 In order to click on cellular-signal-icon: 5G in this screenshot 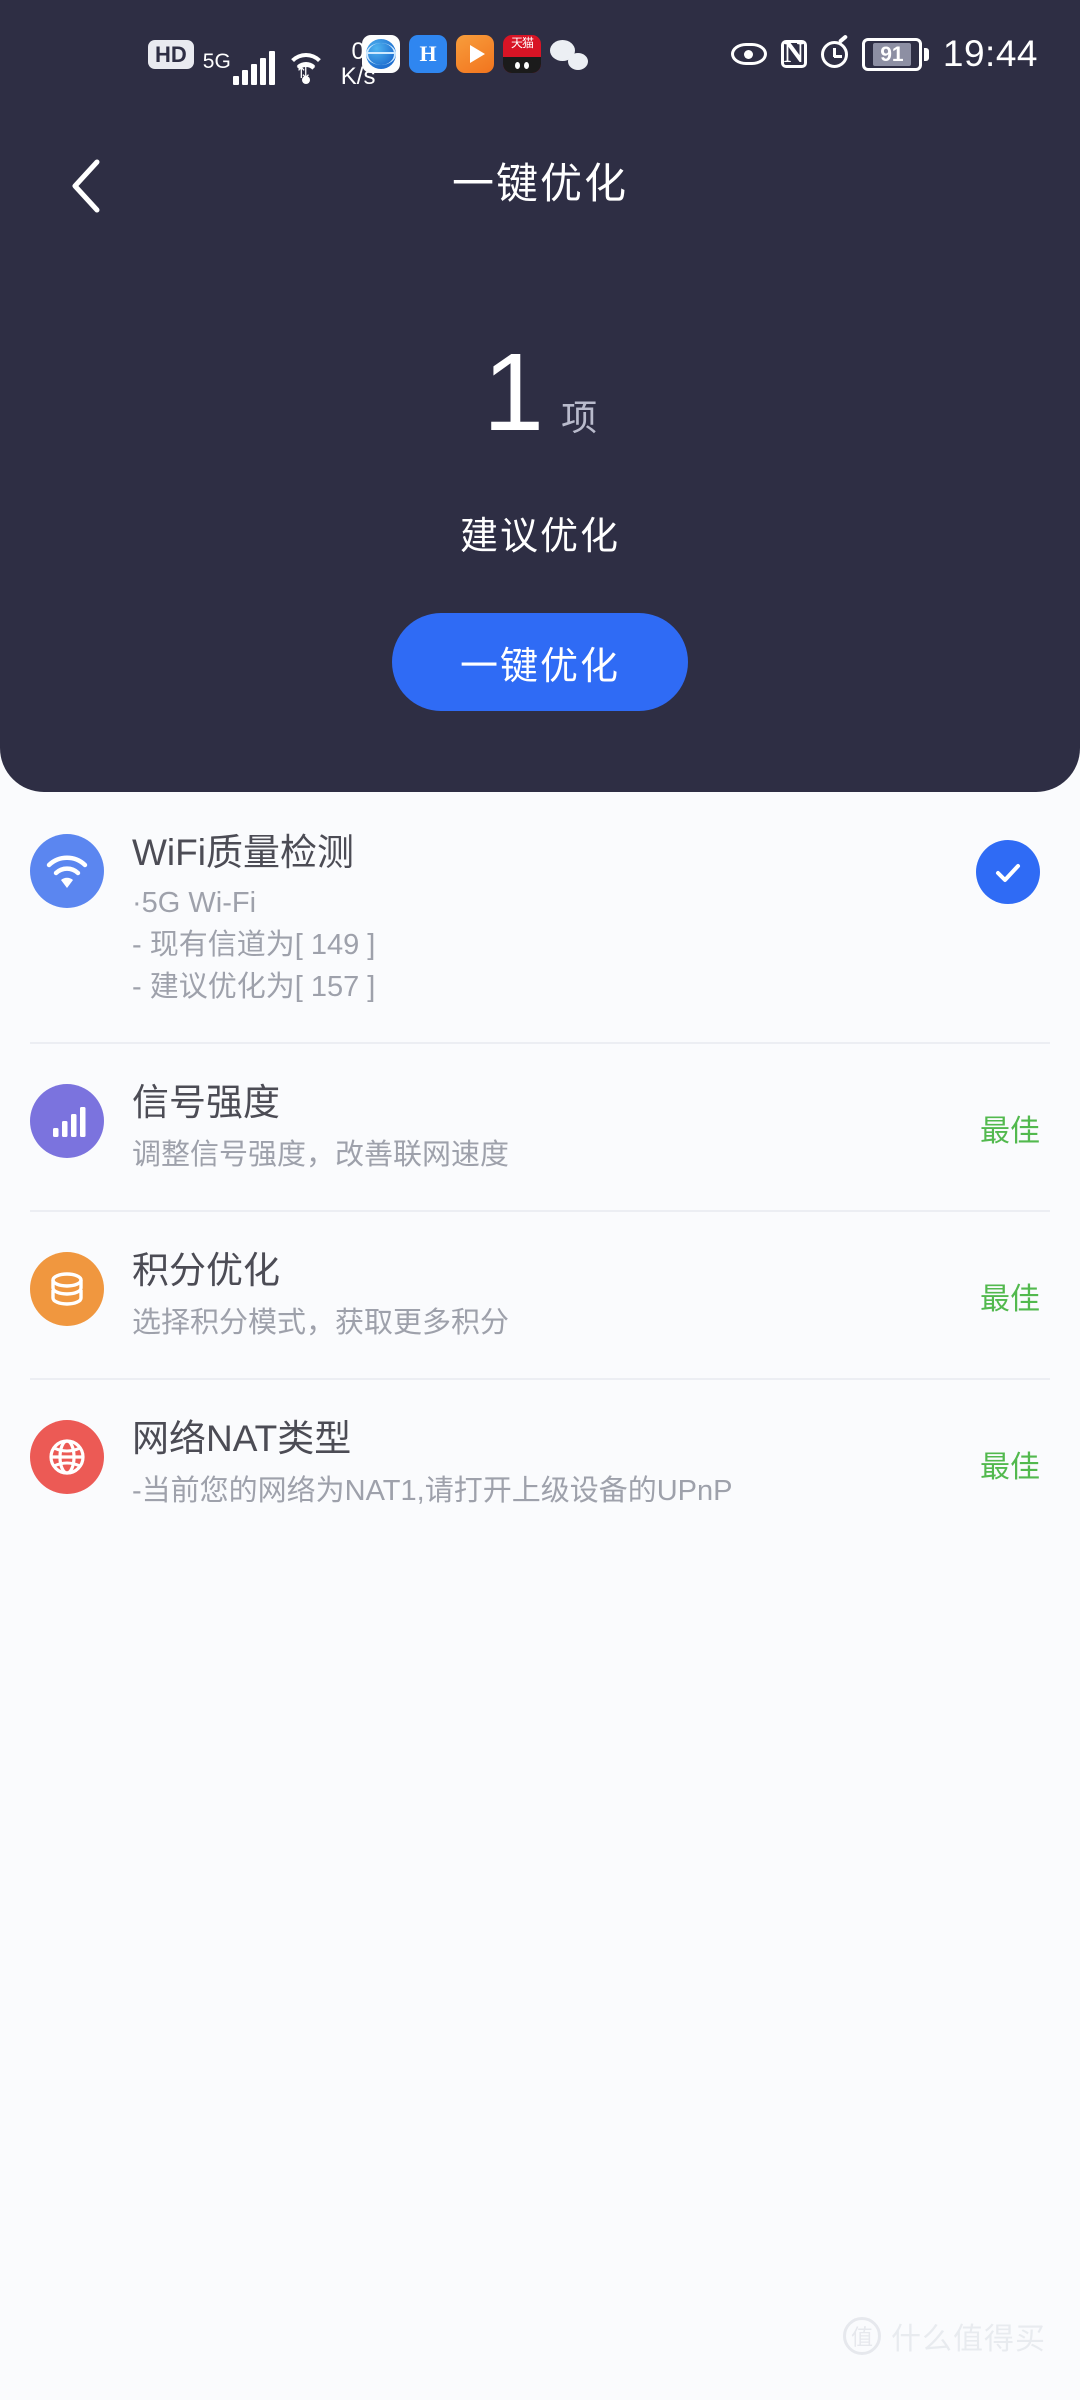, I will do `click(239, 68)`.